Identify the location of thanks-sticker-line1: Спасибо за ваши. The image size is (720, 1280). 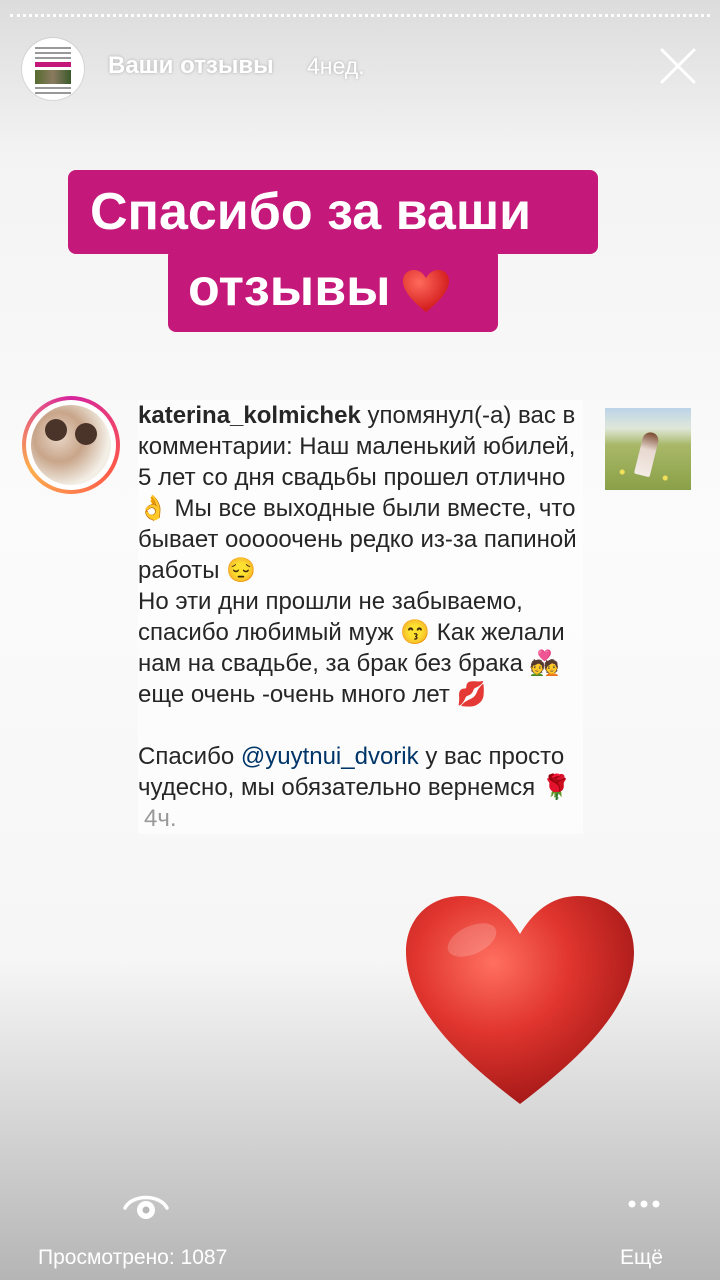
(333, 212).